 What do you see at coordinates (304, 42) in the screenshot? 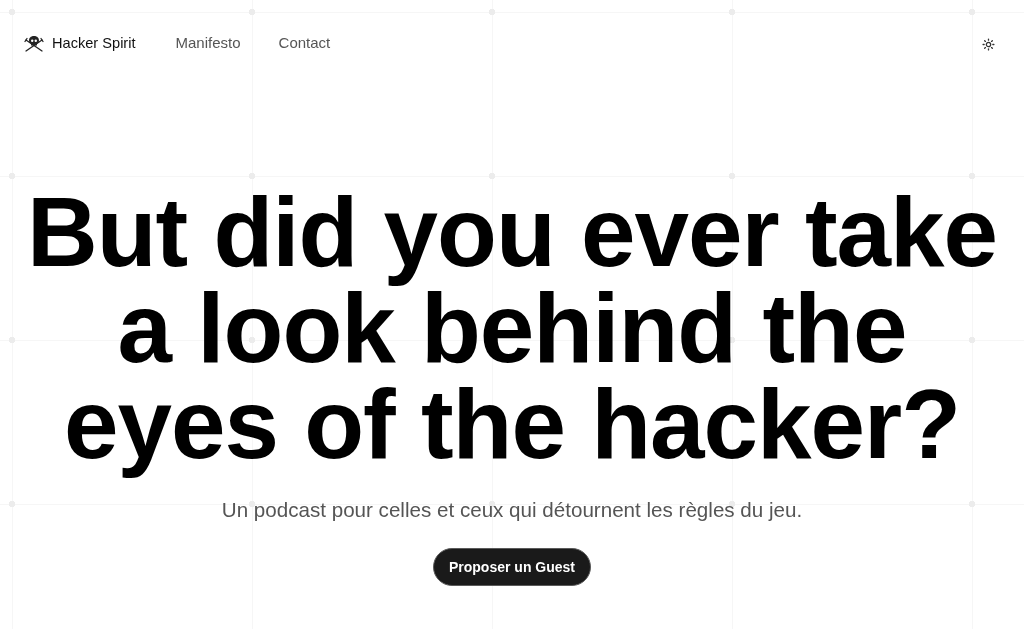
I see `nav-link: Contact` at bounding box center [304, 42].